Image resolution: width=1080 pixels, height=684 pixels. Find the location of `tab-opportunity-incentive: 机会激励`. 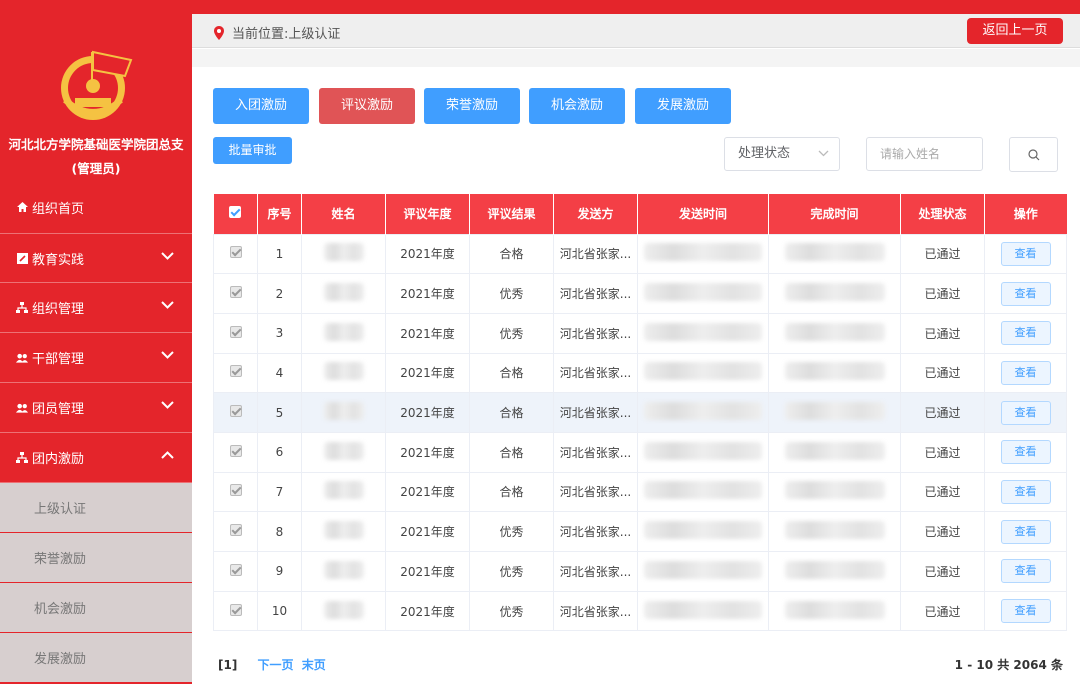

tab-opportunity-incentive: 机会激励 is located at coordinates (577, 106).